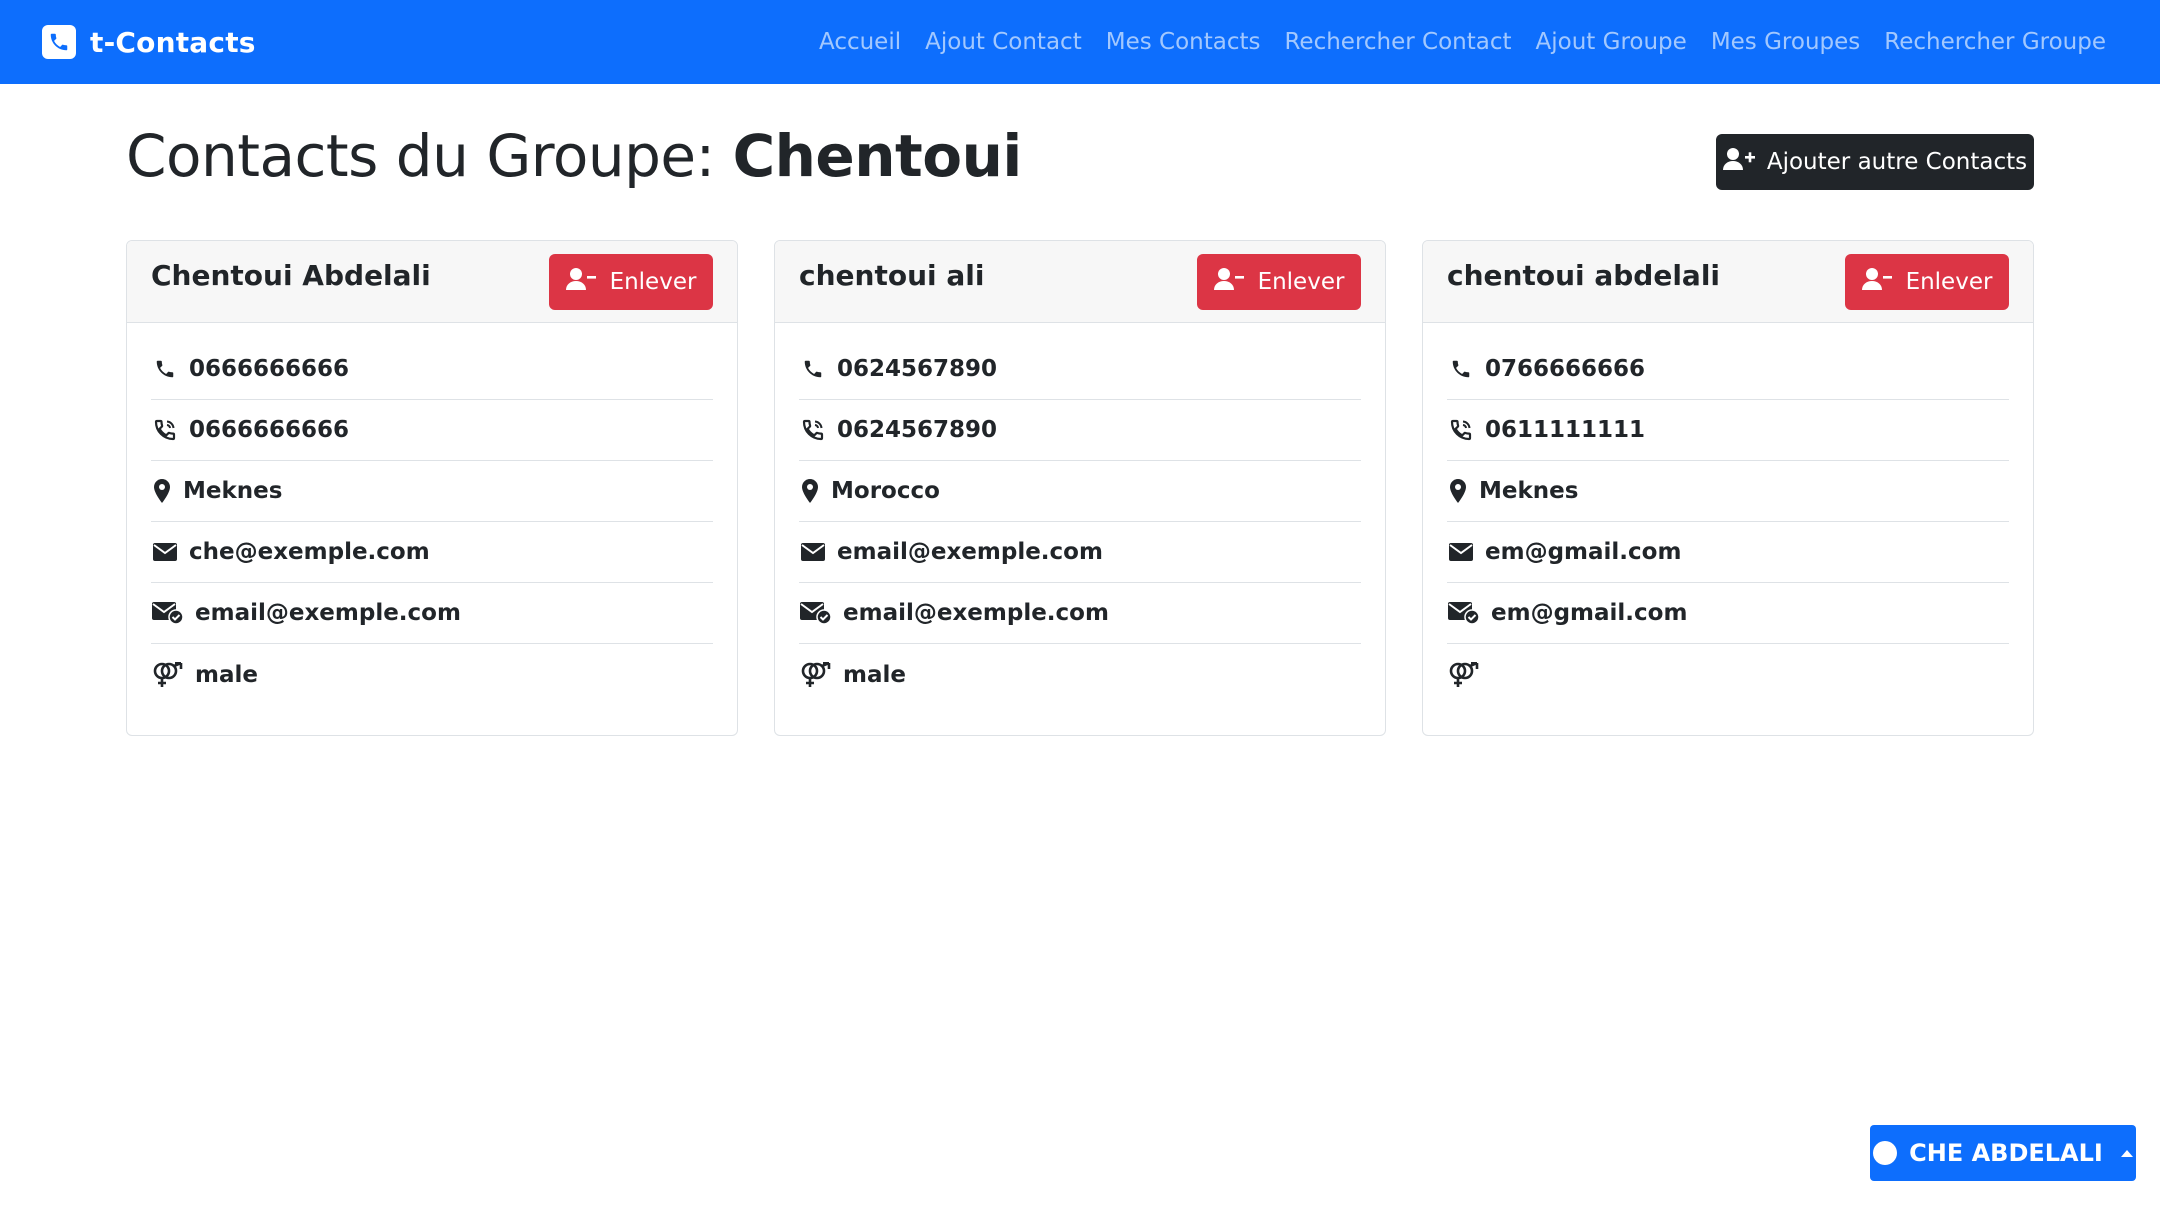  I want to click on contact-name: chentoui ali, so click(892, 275).